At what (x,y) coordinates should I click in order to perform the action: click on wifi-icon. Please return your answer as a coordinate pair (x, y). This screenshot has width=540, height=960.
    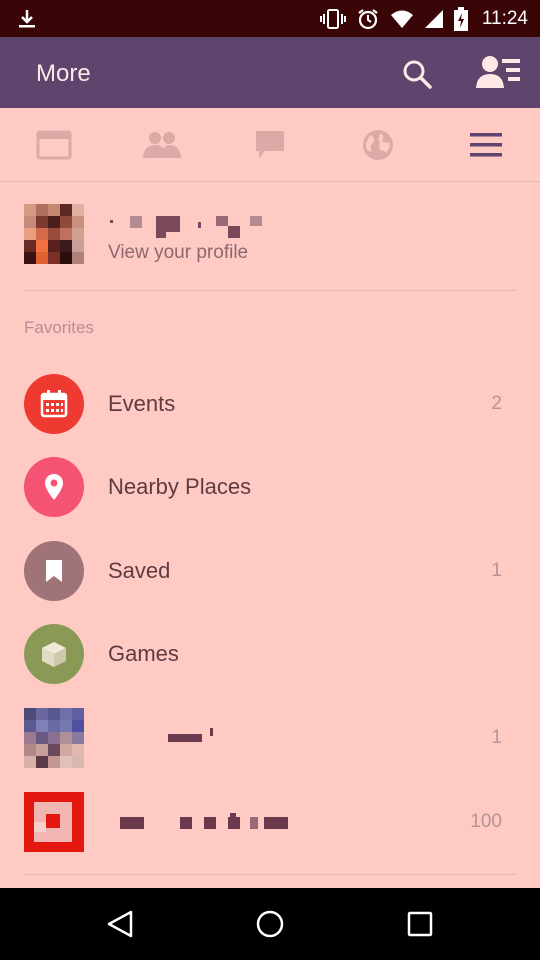
    Looking at the image, I should click on (401, 19).